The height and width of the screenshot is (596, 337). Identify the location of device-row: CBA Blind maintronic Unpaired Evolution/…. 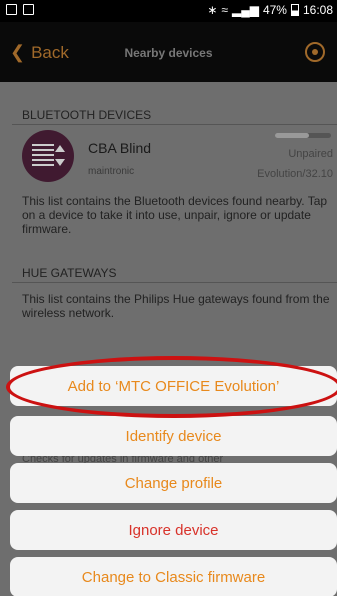
(168, 156).